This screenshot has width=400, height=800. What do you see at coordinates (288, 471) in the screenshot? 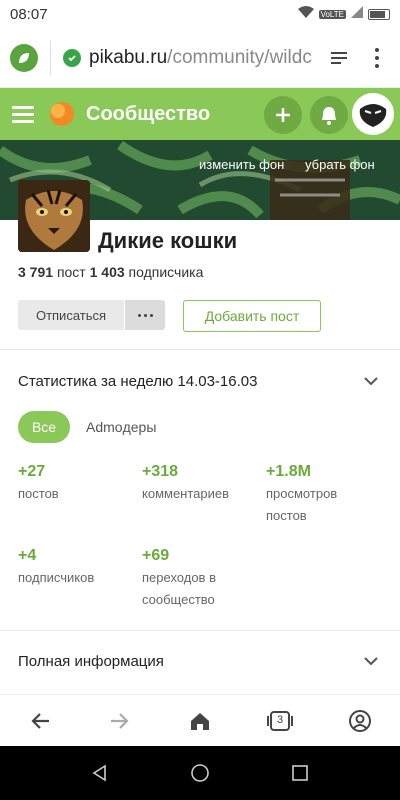
I see `stat-views-value: +1.8M` at bounding box center [288, 471].